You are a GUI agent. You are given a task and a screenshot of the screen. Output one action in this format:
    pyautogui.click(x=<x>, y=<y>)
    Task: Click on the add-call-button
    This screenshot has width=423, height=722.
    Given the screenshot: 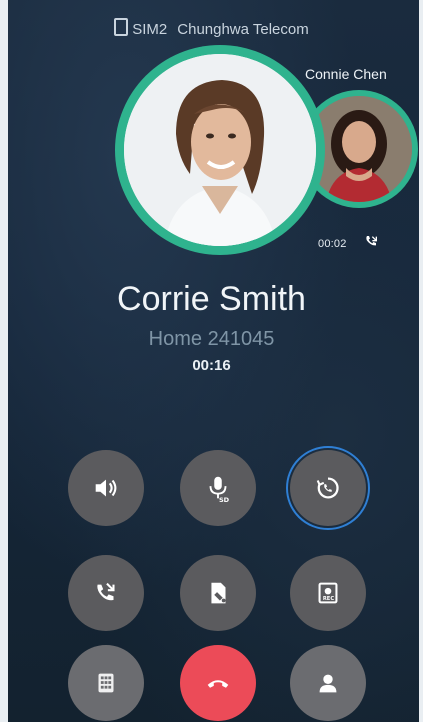 What is the action you would take?
    pyautogui.click(x=106, y=593)
    